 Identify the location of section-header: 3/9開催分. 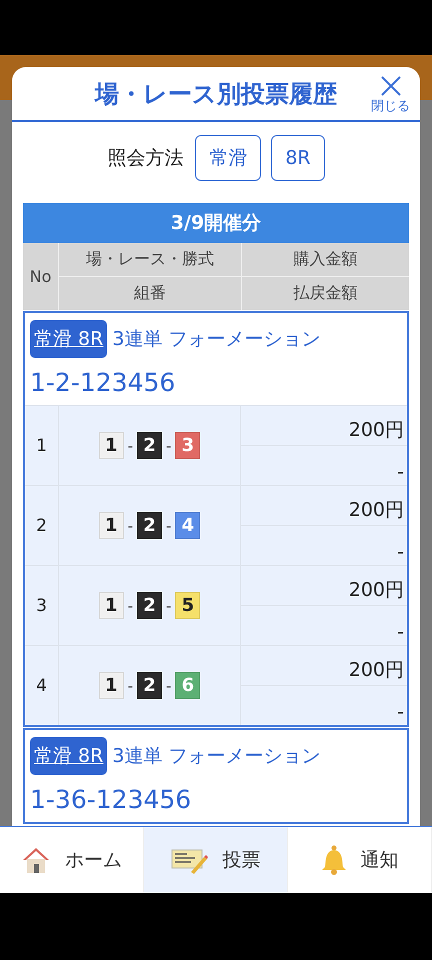
(216, 223).